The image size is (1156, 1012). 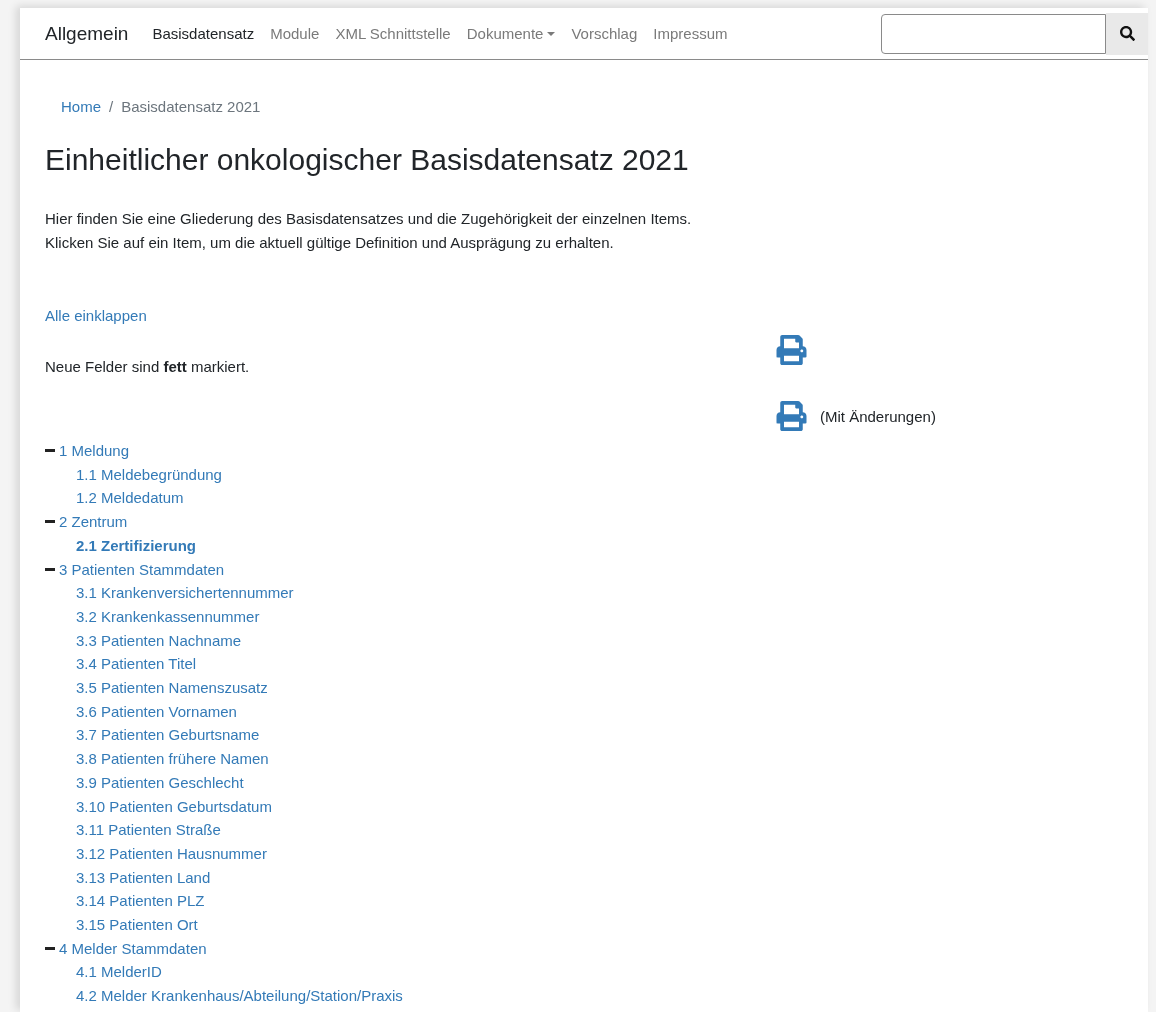 What do you see at coordinates (143, 877) in the screenshot?
I see `tree-item-link: 3.13 Patienten Land` at bounding box center [143, 877].